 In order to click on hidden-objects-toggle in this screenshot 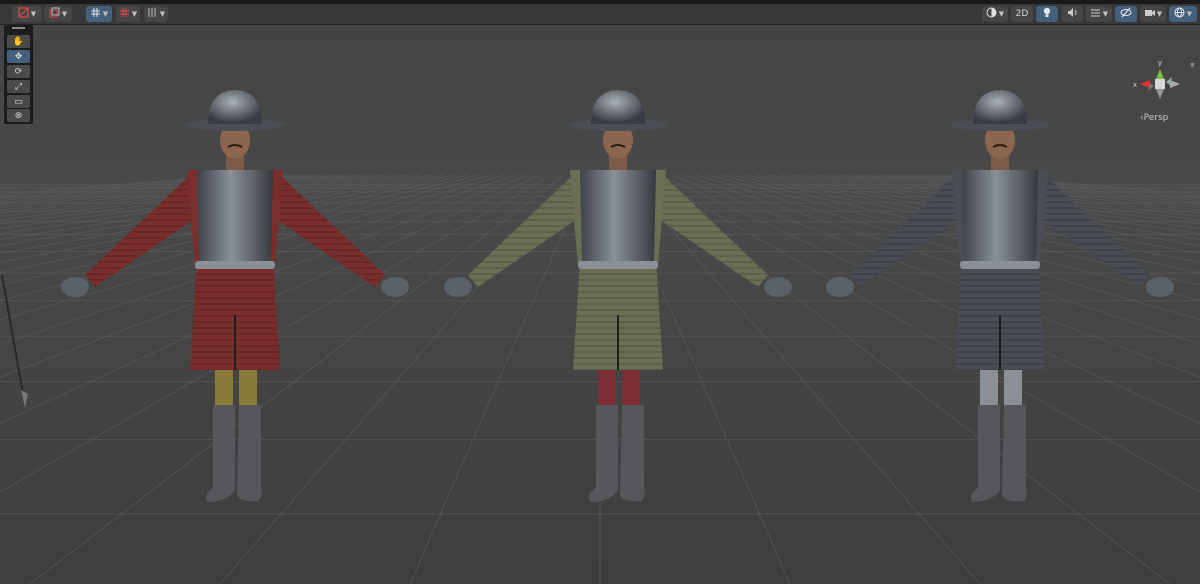, I will do `click(1126, 14)`.